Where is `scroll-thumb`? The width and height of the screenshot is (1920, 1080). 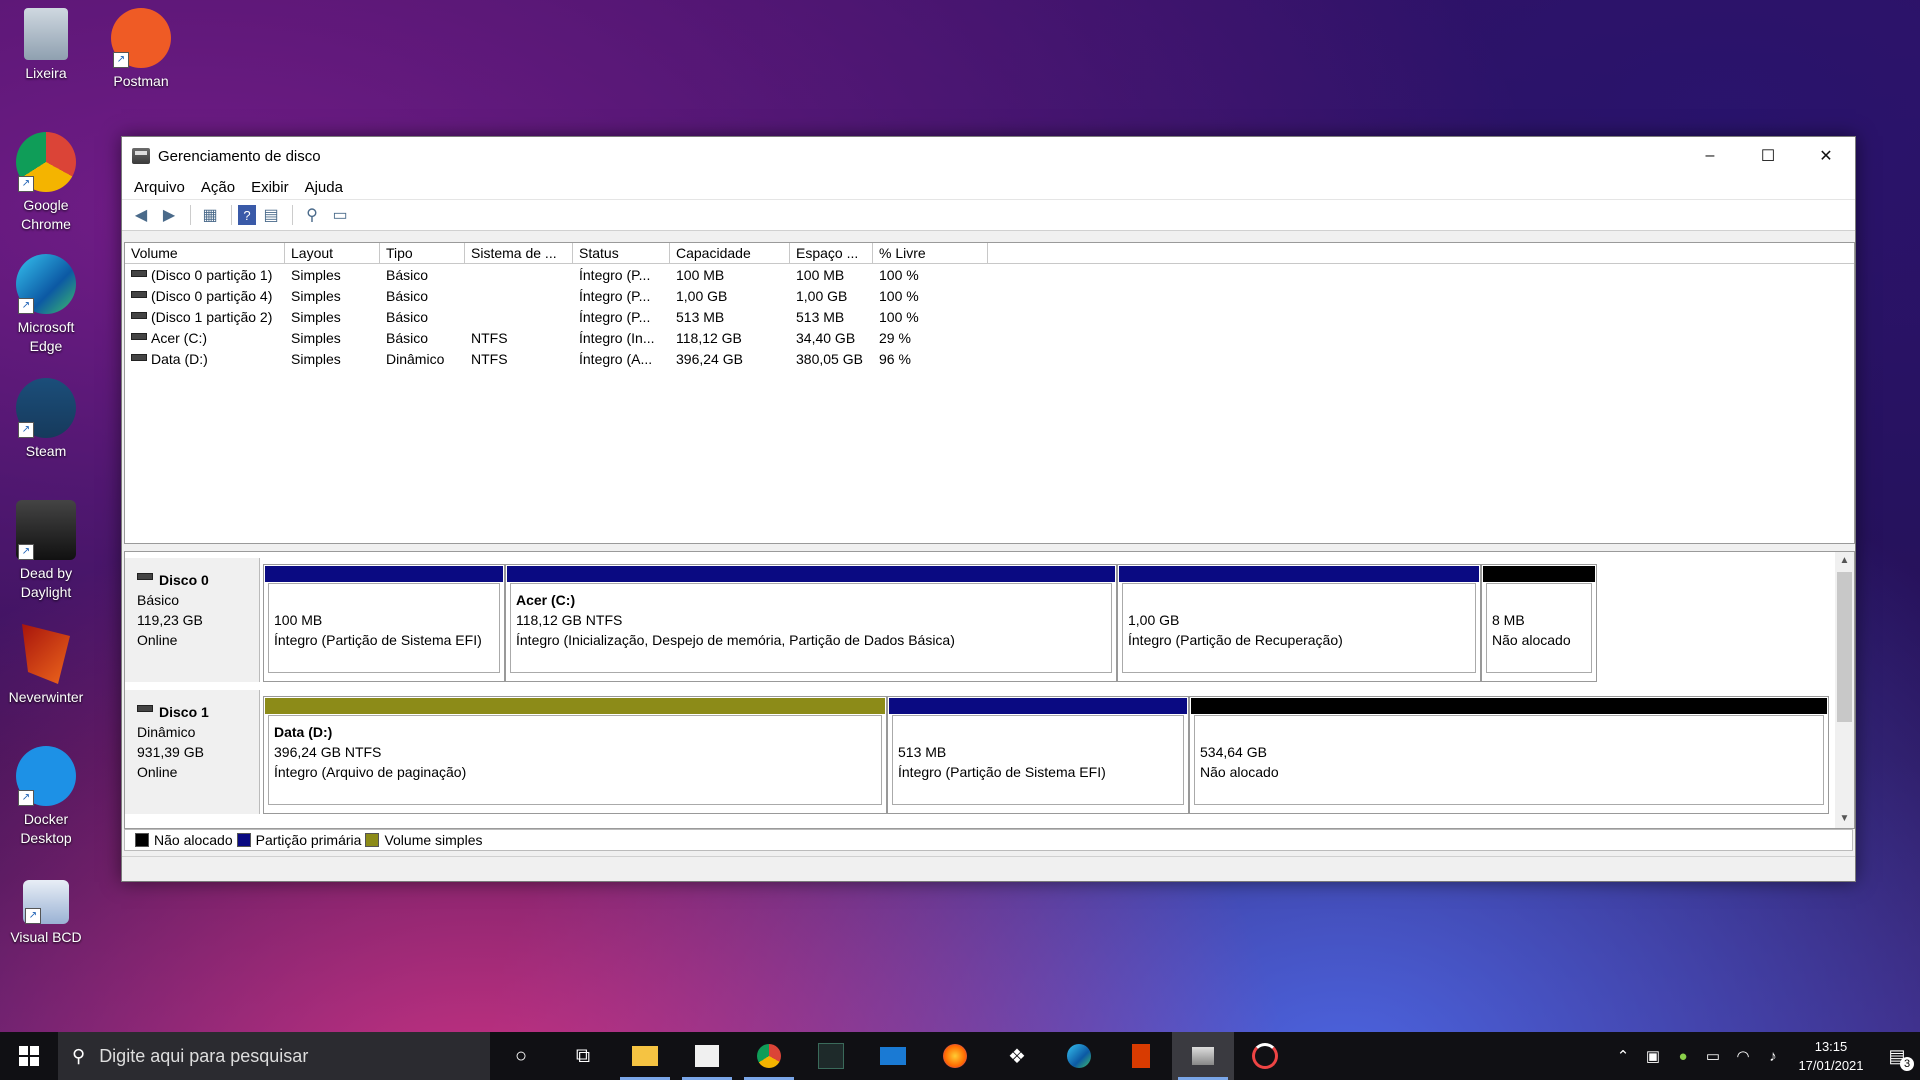
scroll-thumb is located at coordinates (1844, 647).